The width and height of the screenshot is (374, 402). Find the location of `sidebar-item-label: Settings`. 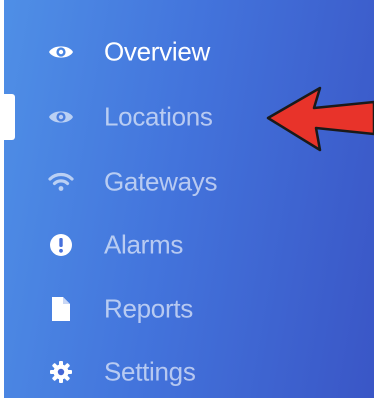

sidebar-item-label: Settings is located at coordinates (150, 371).